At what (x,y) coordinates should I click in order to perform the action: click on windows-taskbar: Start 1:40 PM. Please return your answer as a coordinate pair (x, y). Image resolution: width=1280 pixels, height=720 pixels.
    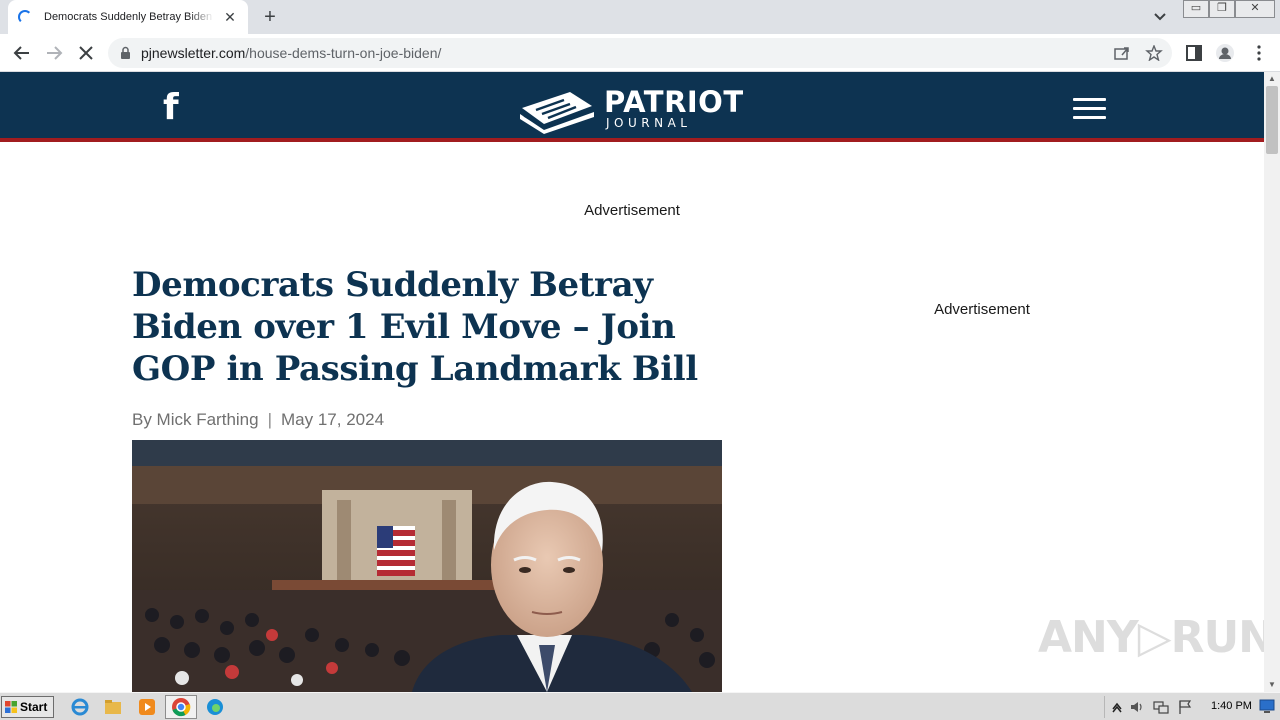
    Looking at the image, I should click on (640, 706).